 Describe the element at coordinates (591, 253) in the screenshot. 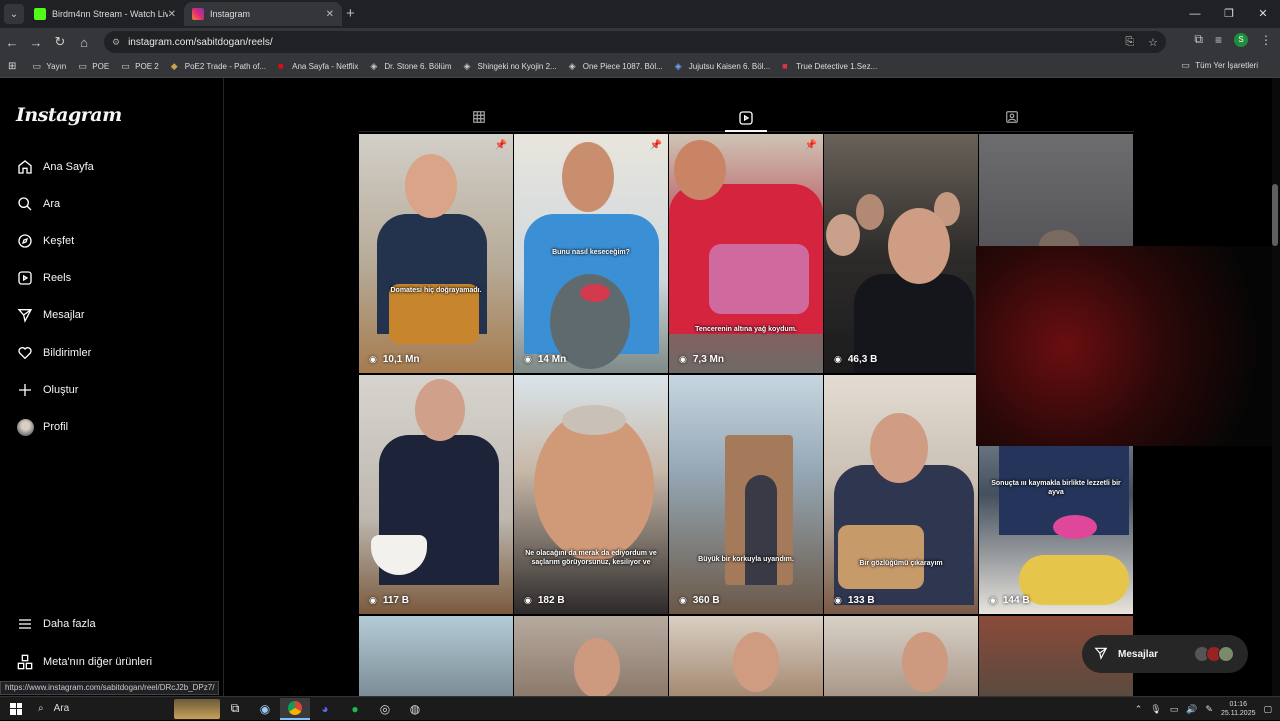

I see `reel-tile: 📌 Bunu nasıl keseceğim? ◉ 14 Mn` at that location.